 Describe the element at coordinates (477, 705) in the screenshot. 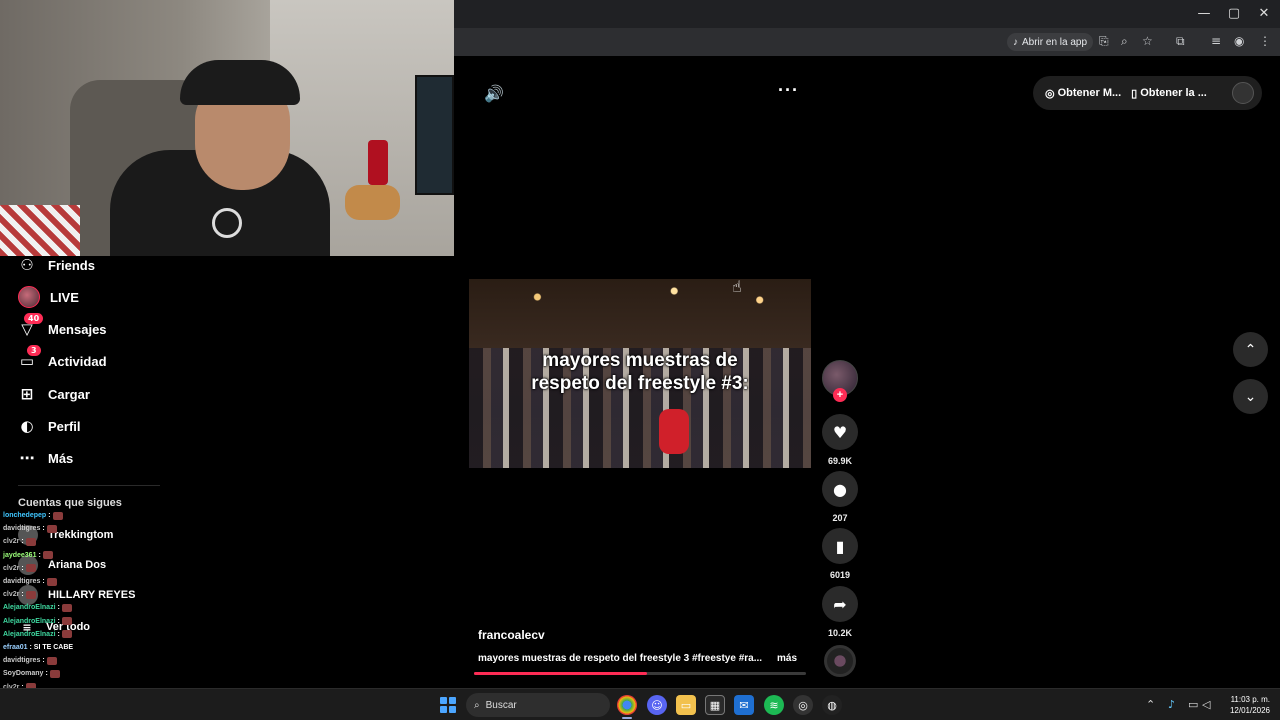

I see `search-icon: ⌕` at that location.